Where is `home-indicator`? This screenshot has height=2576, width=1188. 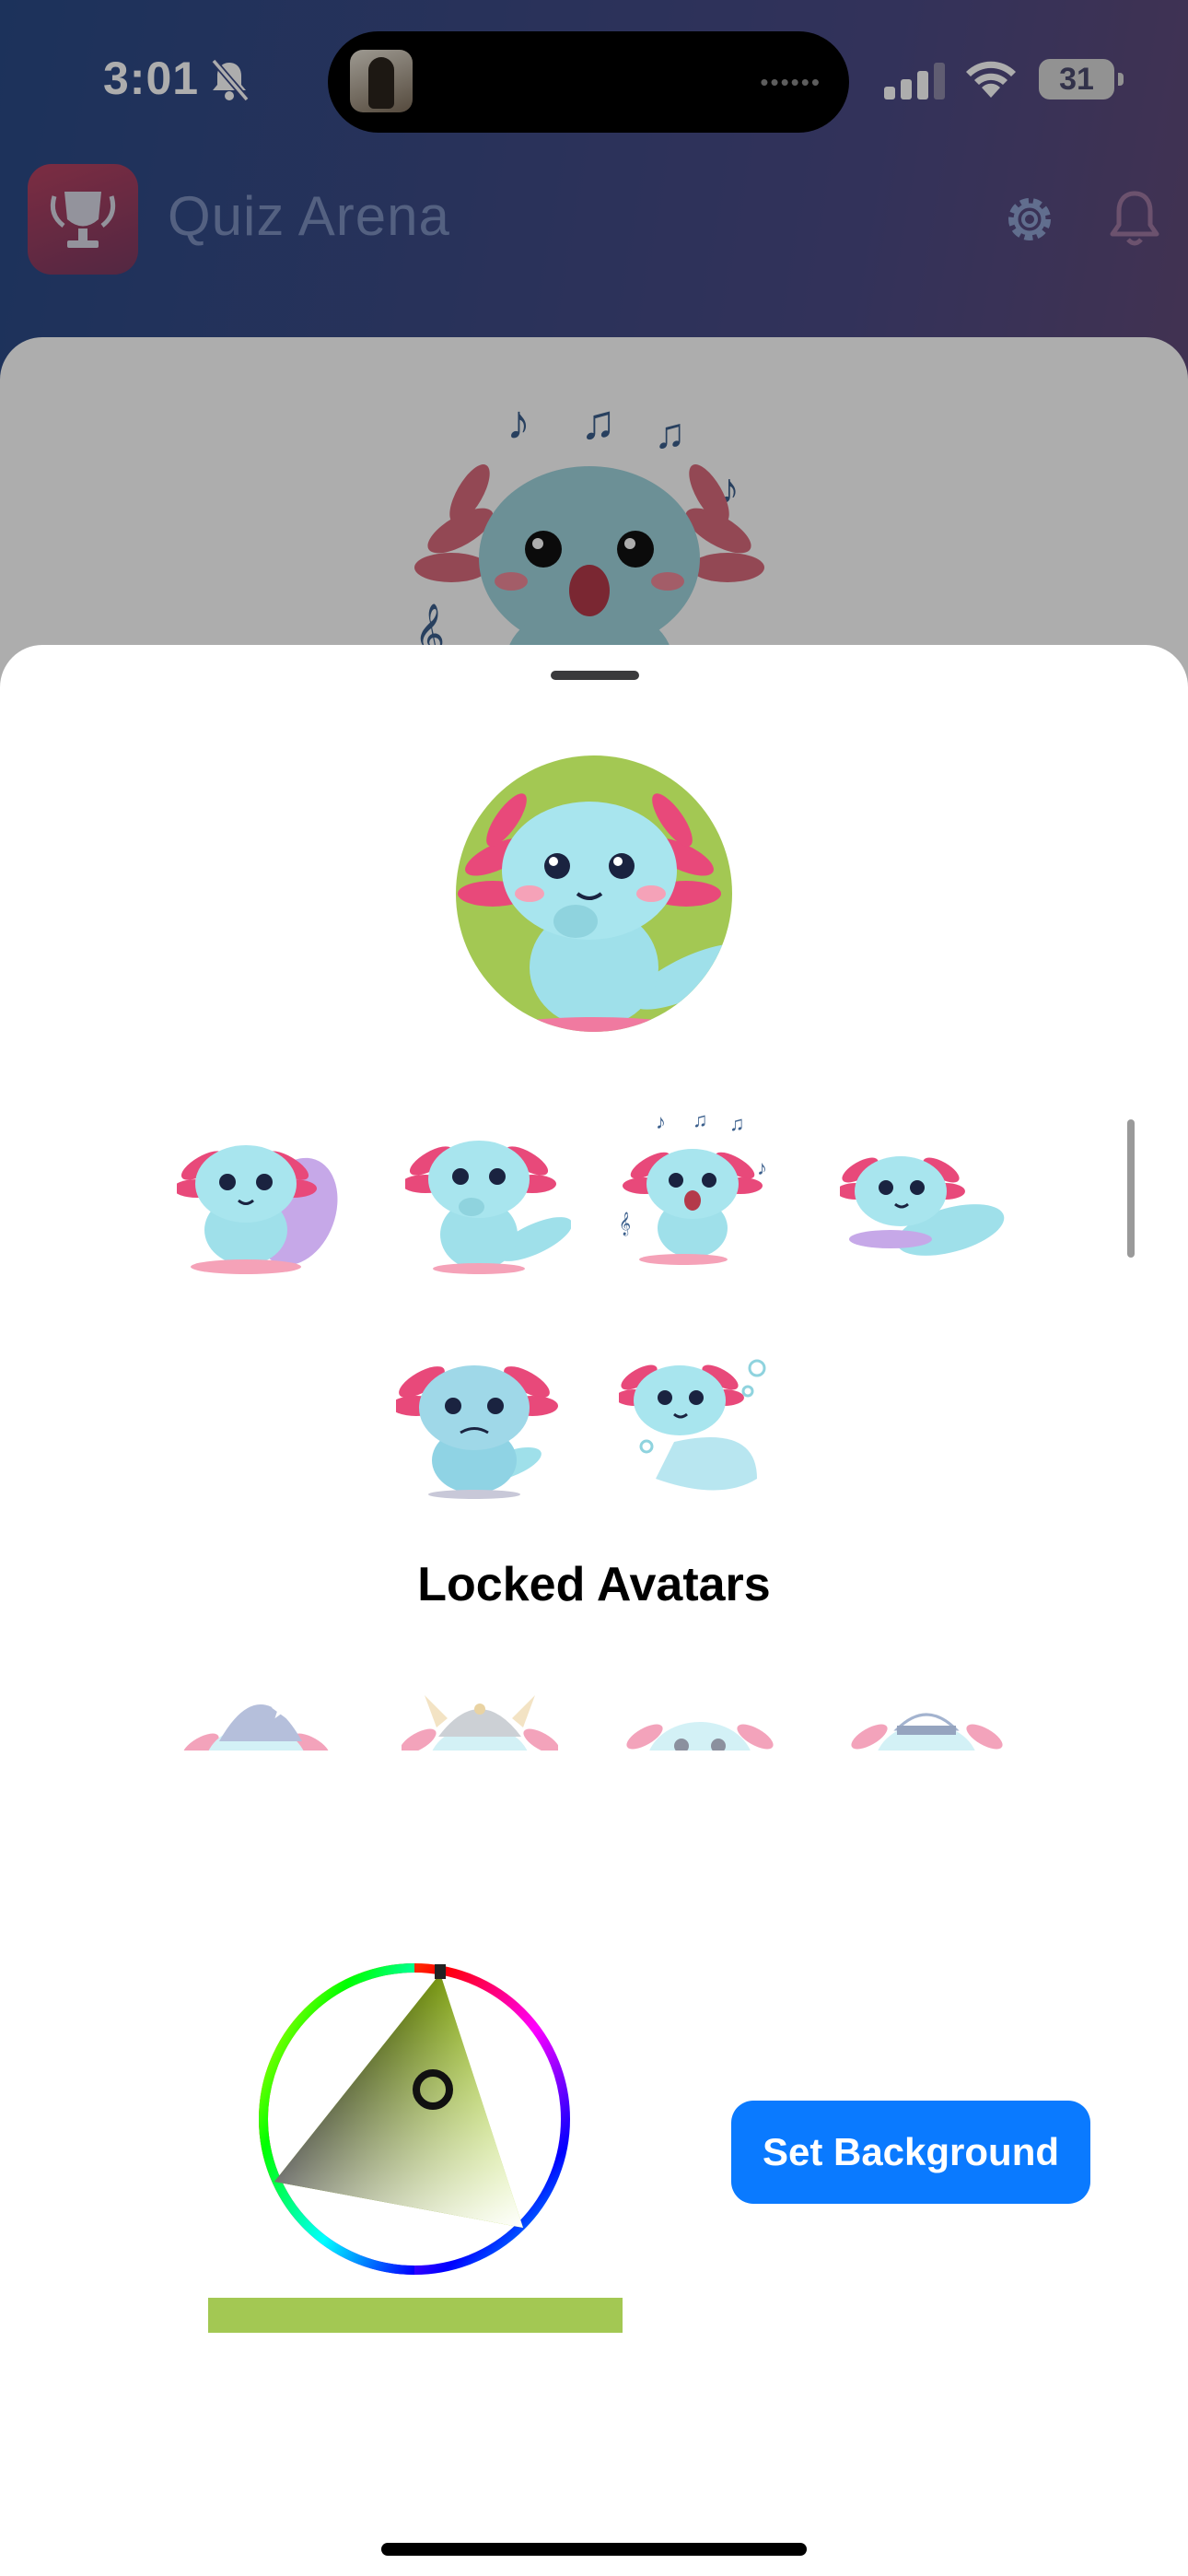 home-indicator is located at coordinates (594, 2549).